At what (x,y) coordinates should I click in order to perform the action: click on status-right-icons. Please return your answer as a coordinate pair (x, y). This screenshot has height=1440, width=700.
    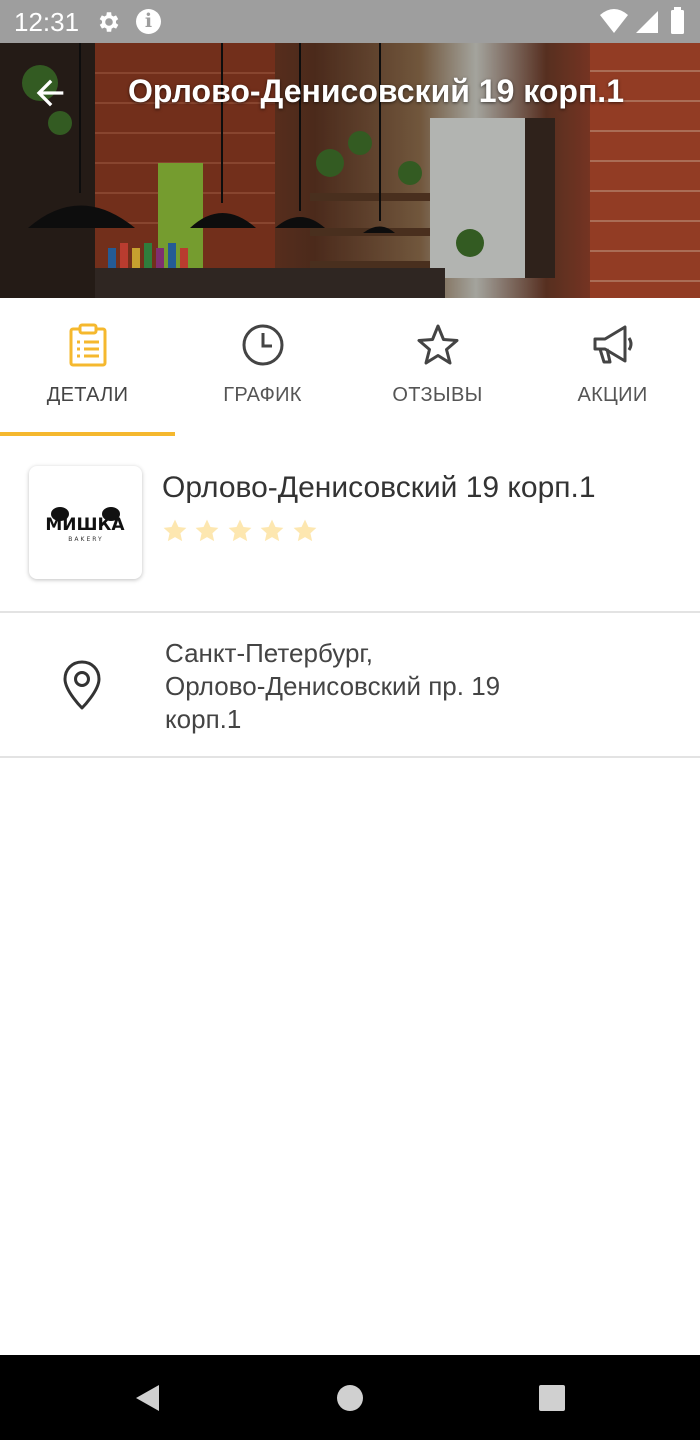
    Looking at the image, I should click on (642, 20).